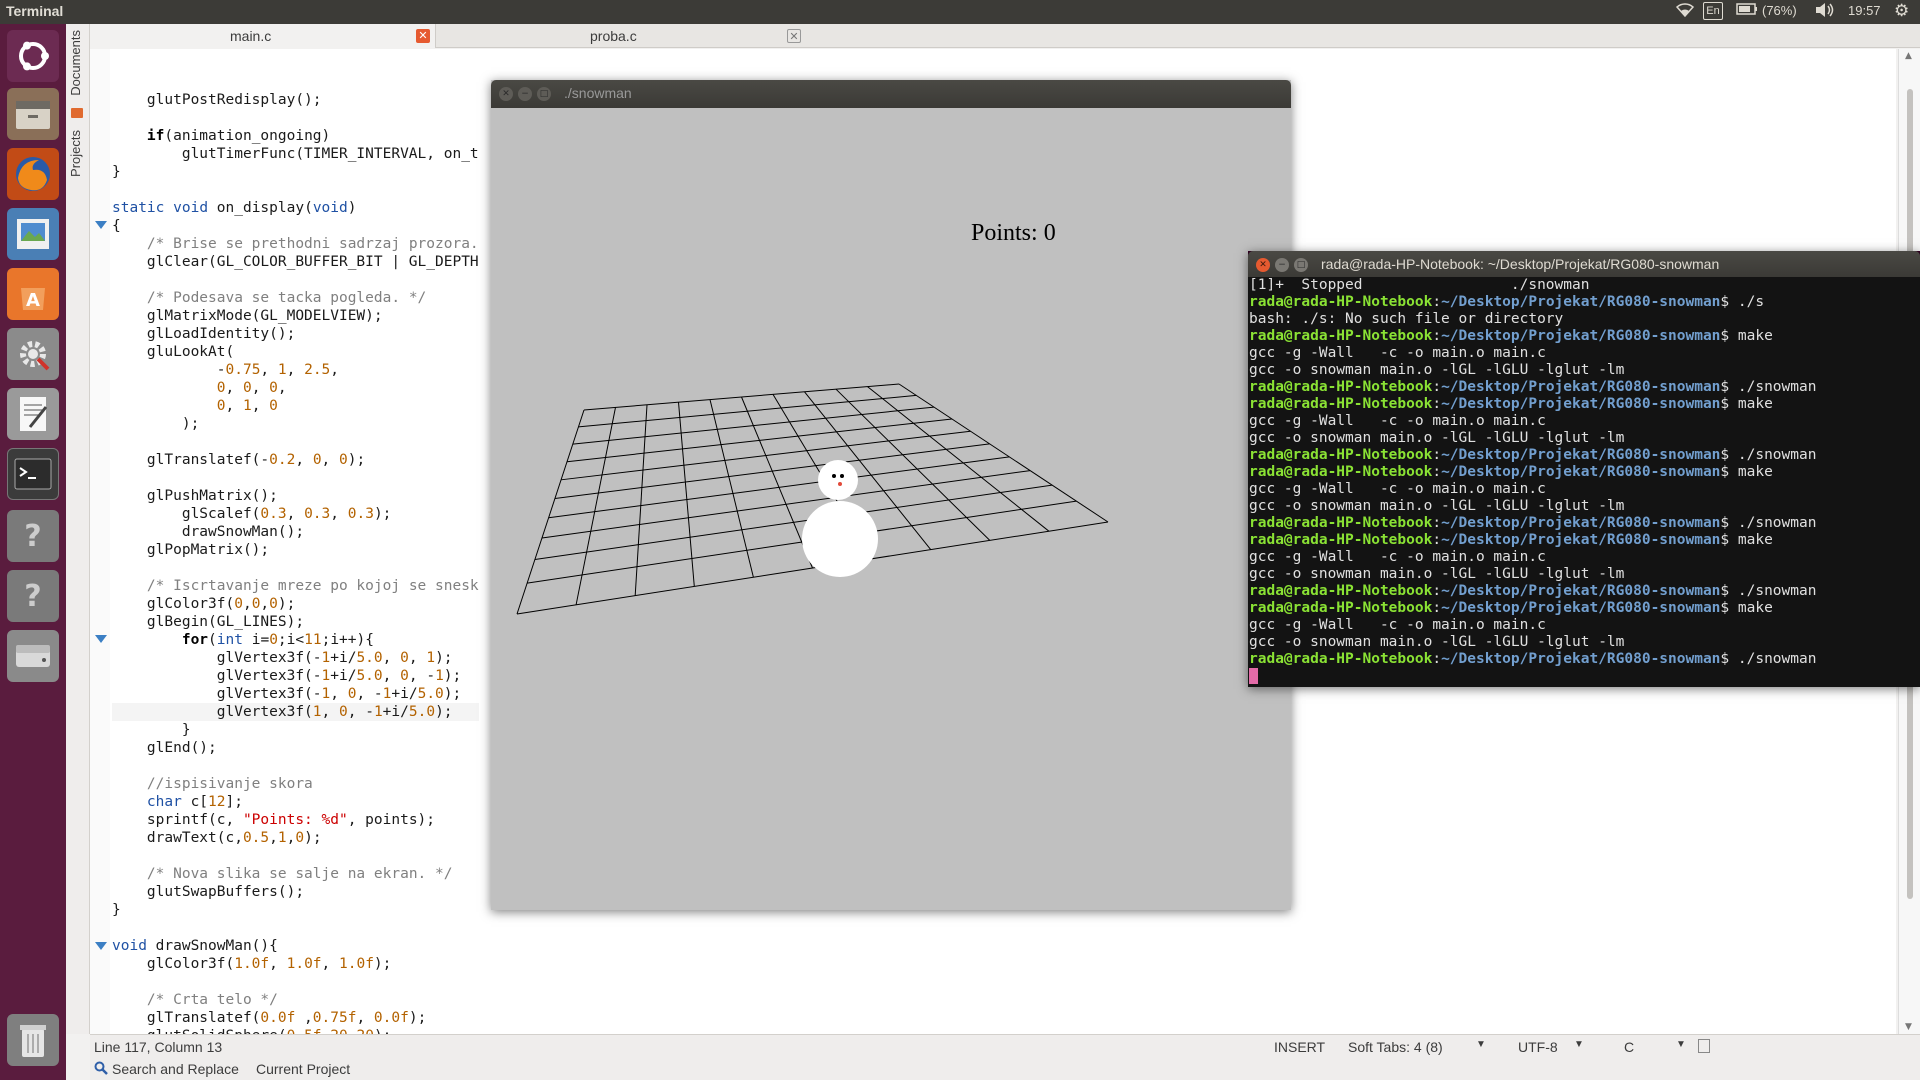 Image resolution: width=1920 pixels, height=1080 pixels. I want to click on code-line: /* Nova slika se salje na ekran. */, so click(295, 874).